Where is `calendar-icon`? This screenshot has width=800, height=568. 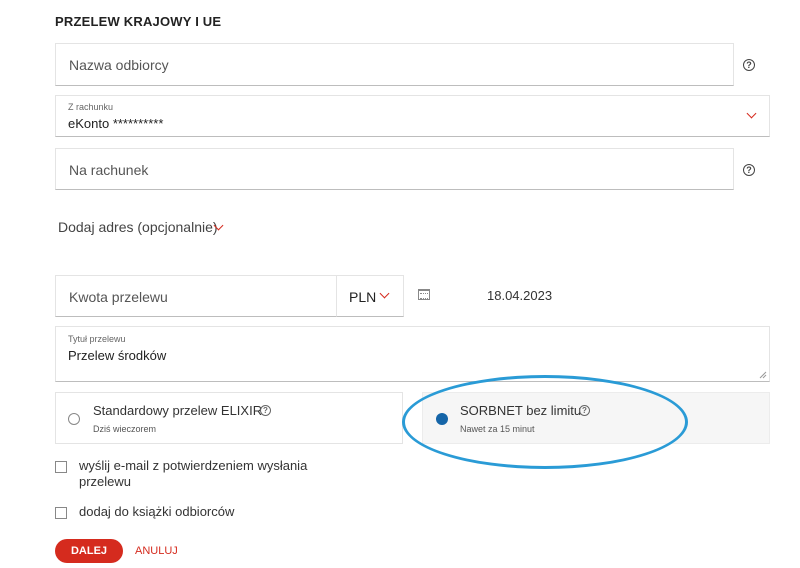
calendar-icon is located at coordinates (424, 294).